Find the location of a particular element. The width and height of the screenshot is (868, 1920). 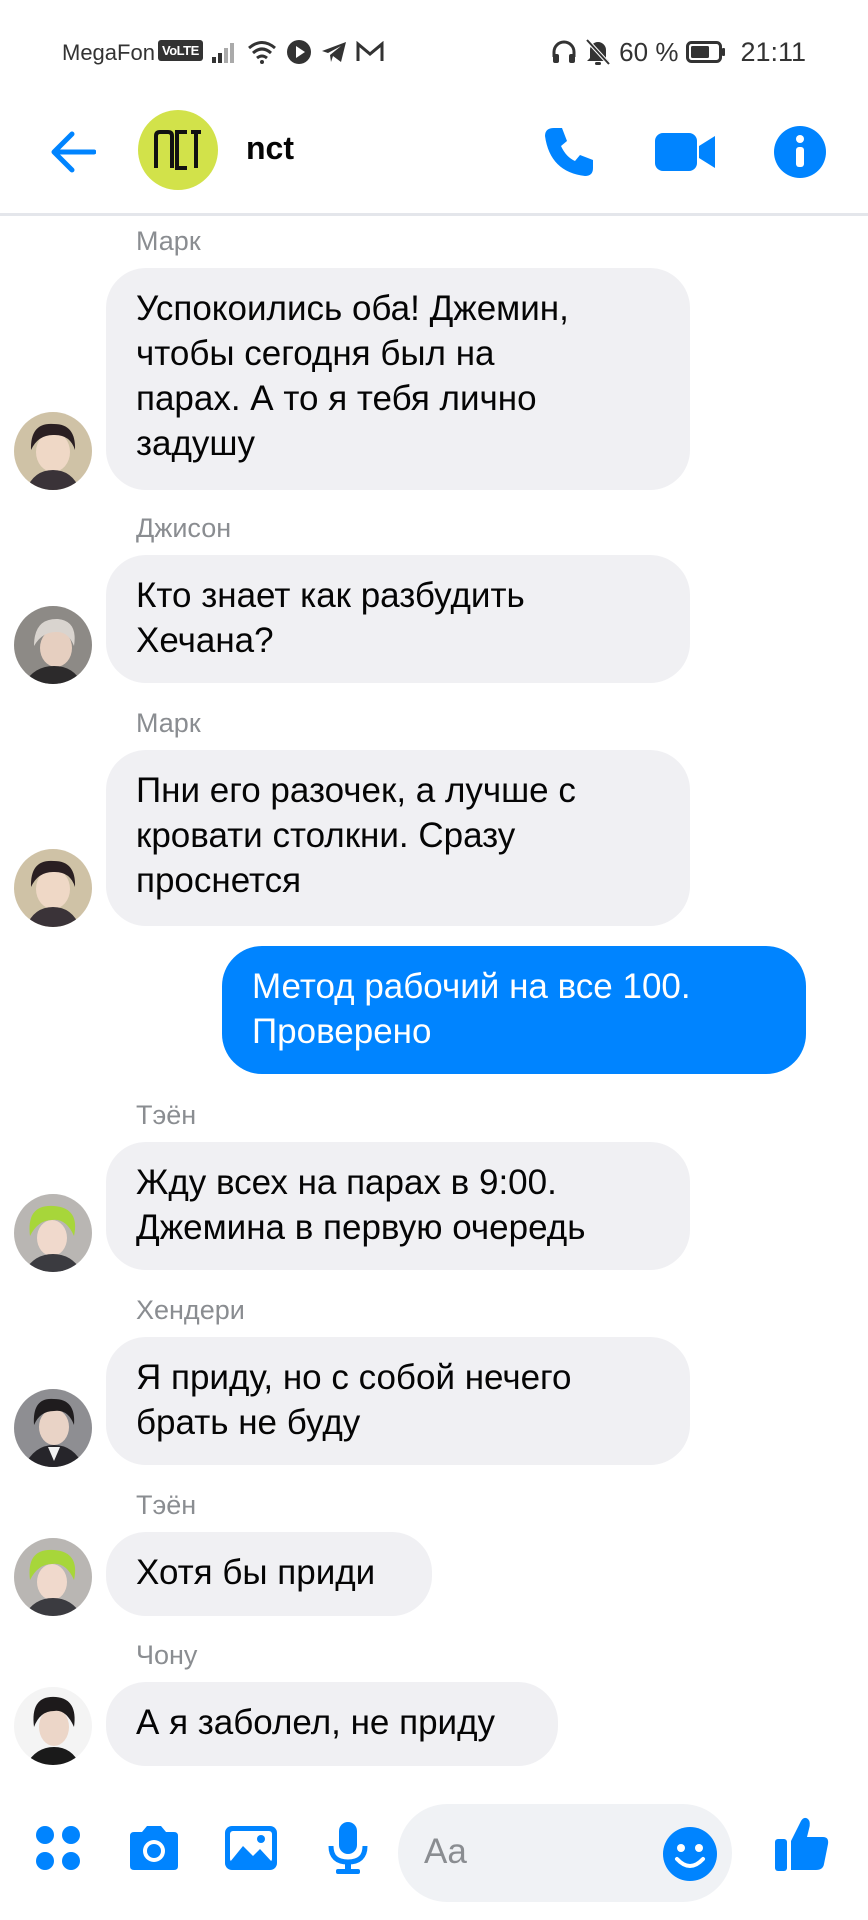

chat-header: nct is located at coordinates (434, 158).